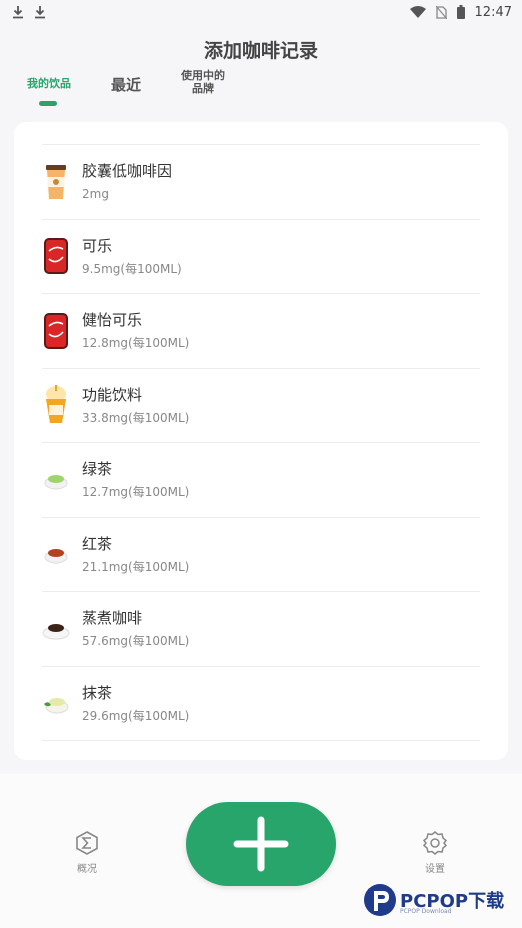  What do you see at coordinates (49, 83) in the screenshot?
I see `tab-my-drinks: 我的饮品` at bounding box center [49, 83].